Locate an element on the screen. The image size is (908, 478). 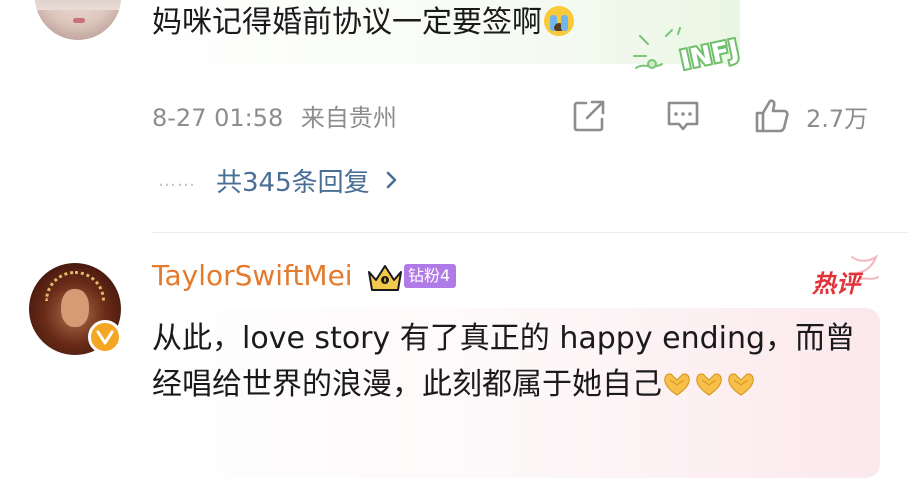
share-button is located at coordinates (589, 116).